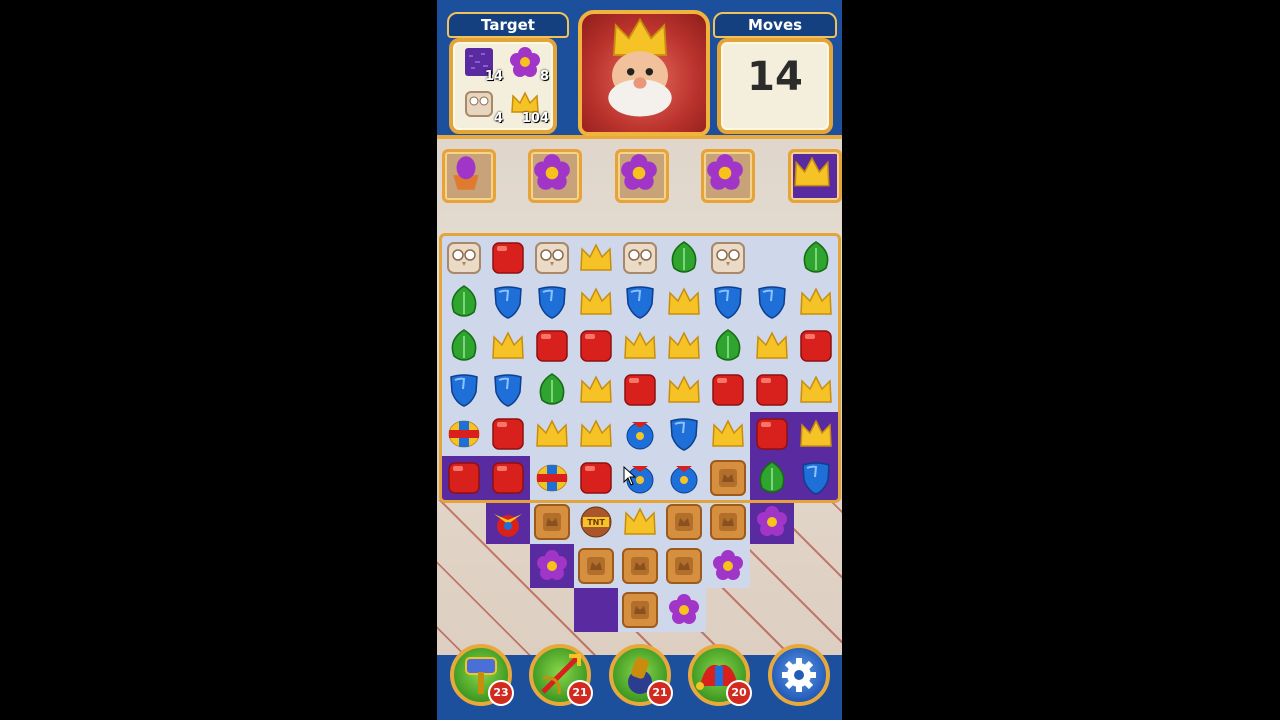 This screenshot has width=1280, height=720. I want to click on target-item: 104, so click(527, 106).